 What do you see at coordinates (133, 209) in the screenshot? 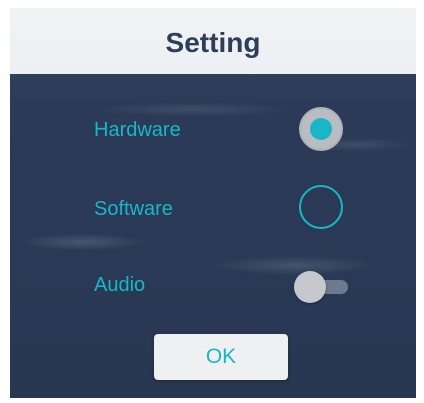
I see `software-label: Software` at bounding box center [133, 209].